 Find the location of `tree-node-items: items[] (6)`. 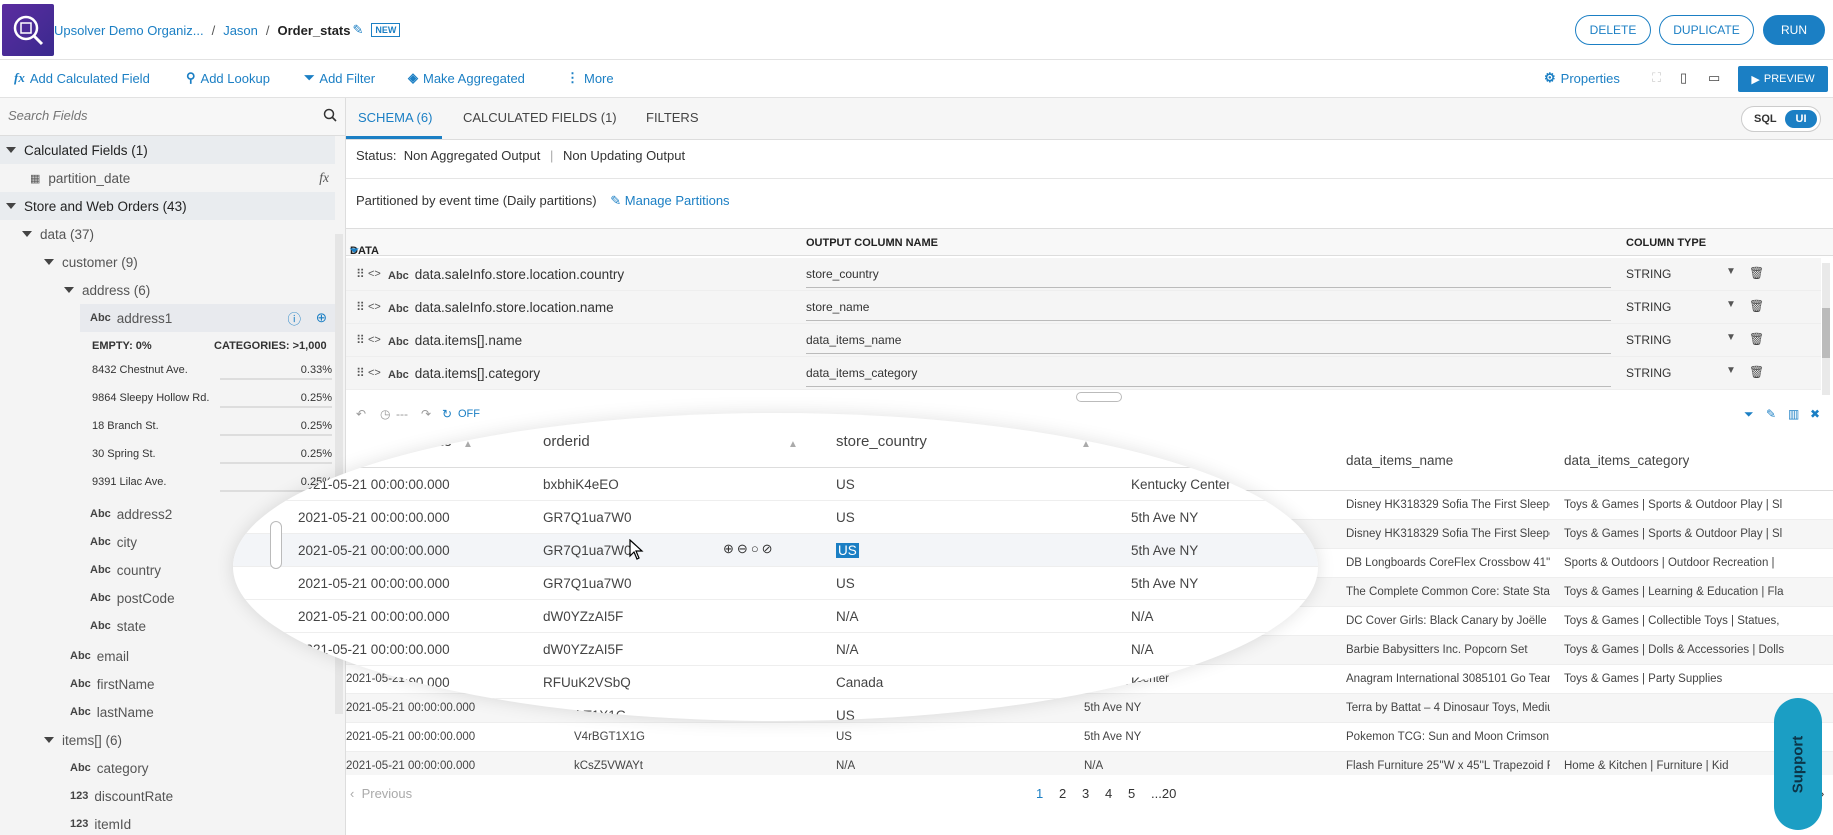

tree-node-items: items[] (6) is located at coordinates (167, 740).